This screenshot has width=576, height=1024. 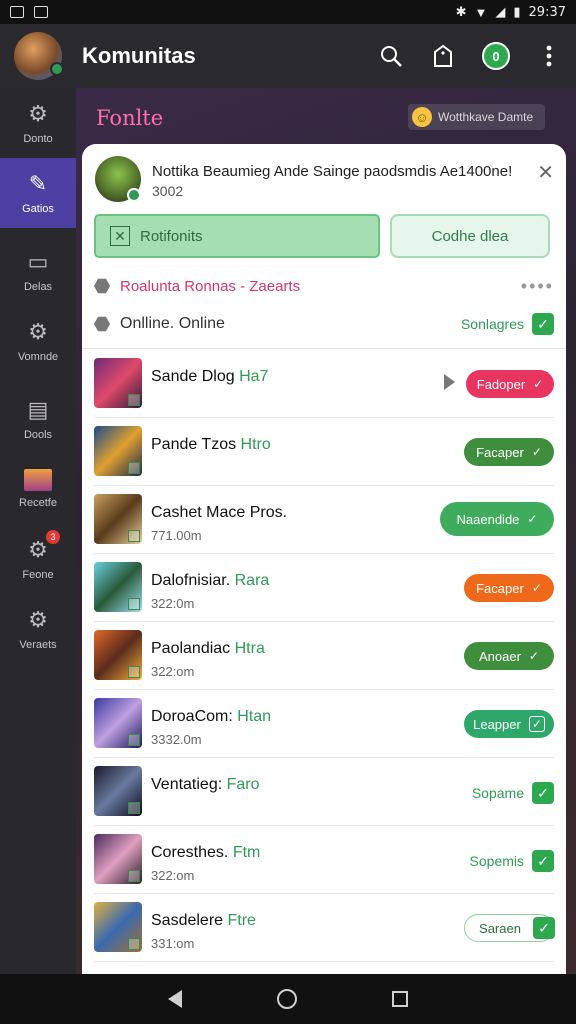 I want to click on rail-item-label: Gatios, so click(x=38, y=209).